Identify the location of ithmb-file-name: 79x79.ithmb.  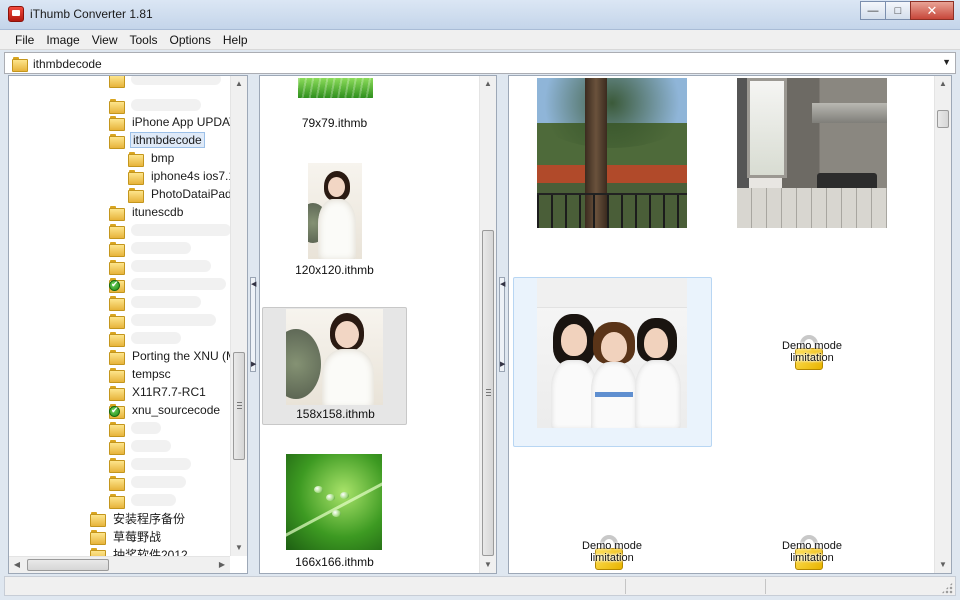
(334, 123).